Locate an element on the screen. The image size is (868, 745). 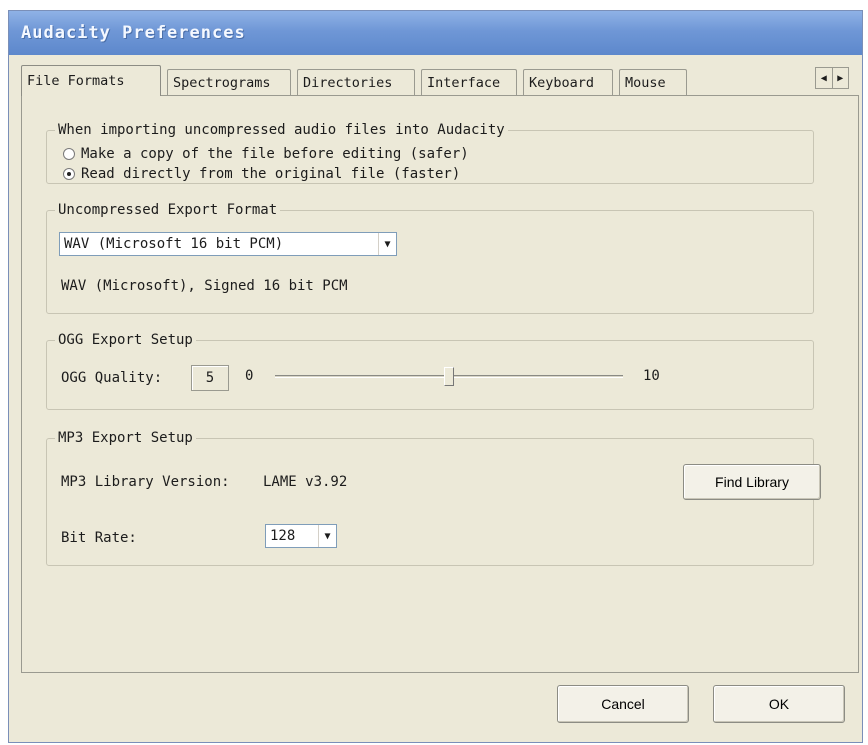
tab-interface: Interface is located at coordinates (469, 82).